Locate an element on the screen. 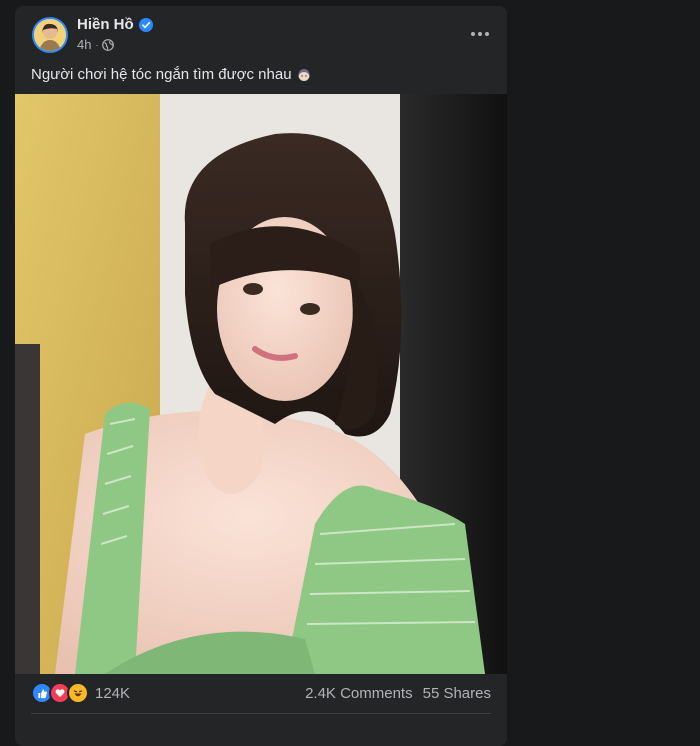 This screenshot has height=746, width=700. author-name: Hiền Hồ is located at coordinates (105, 24).